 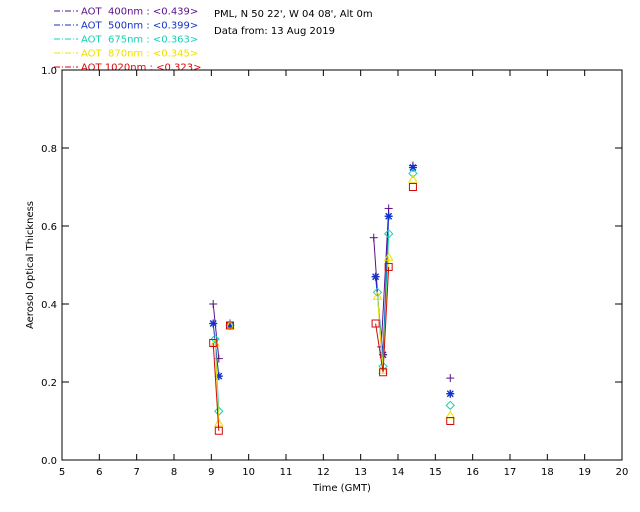 What do you see at coordinates (323, 472) in the screenshot?
I see `x-tick-label: 12` at bounding box center [323, 472].